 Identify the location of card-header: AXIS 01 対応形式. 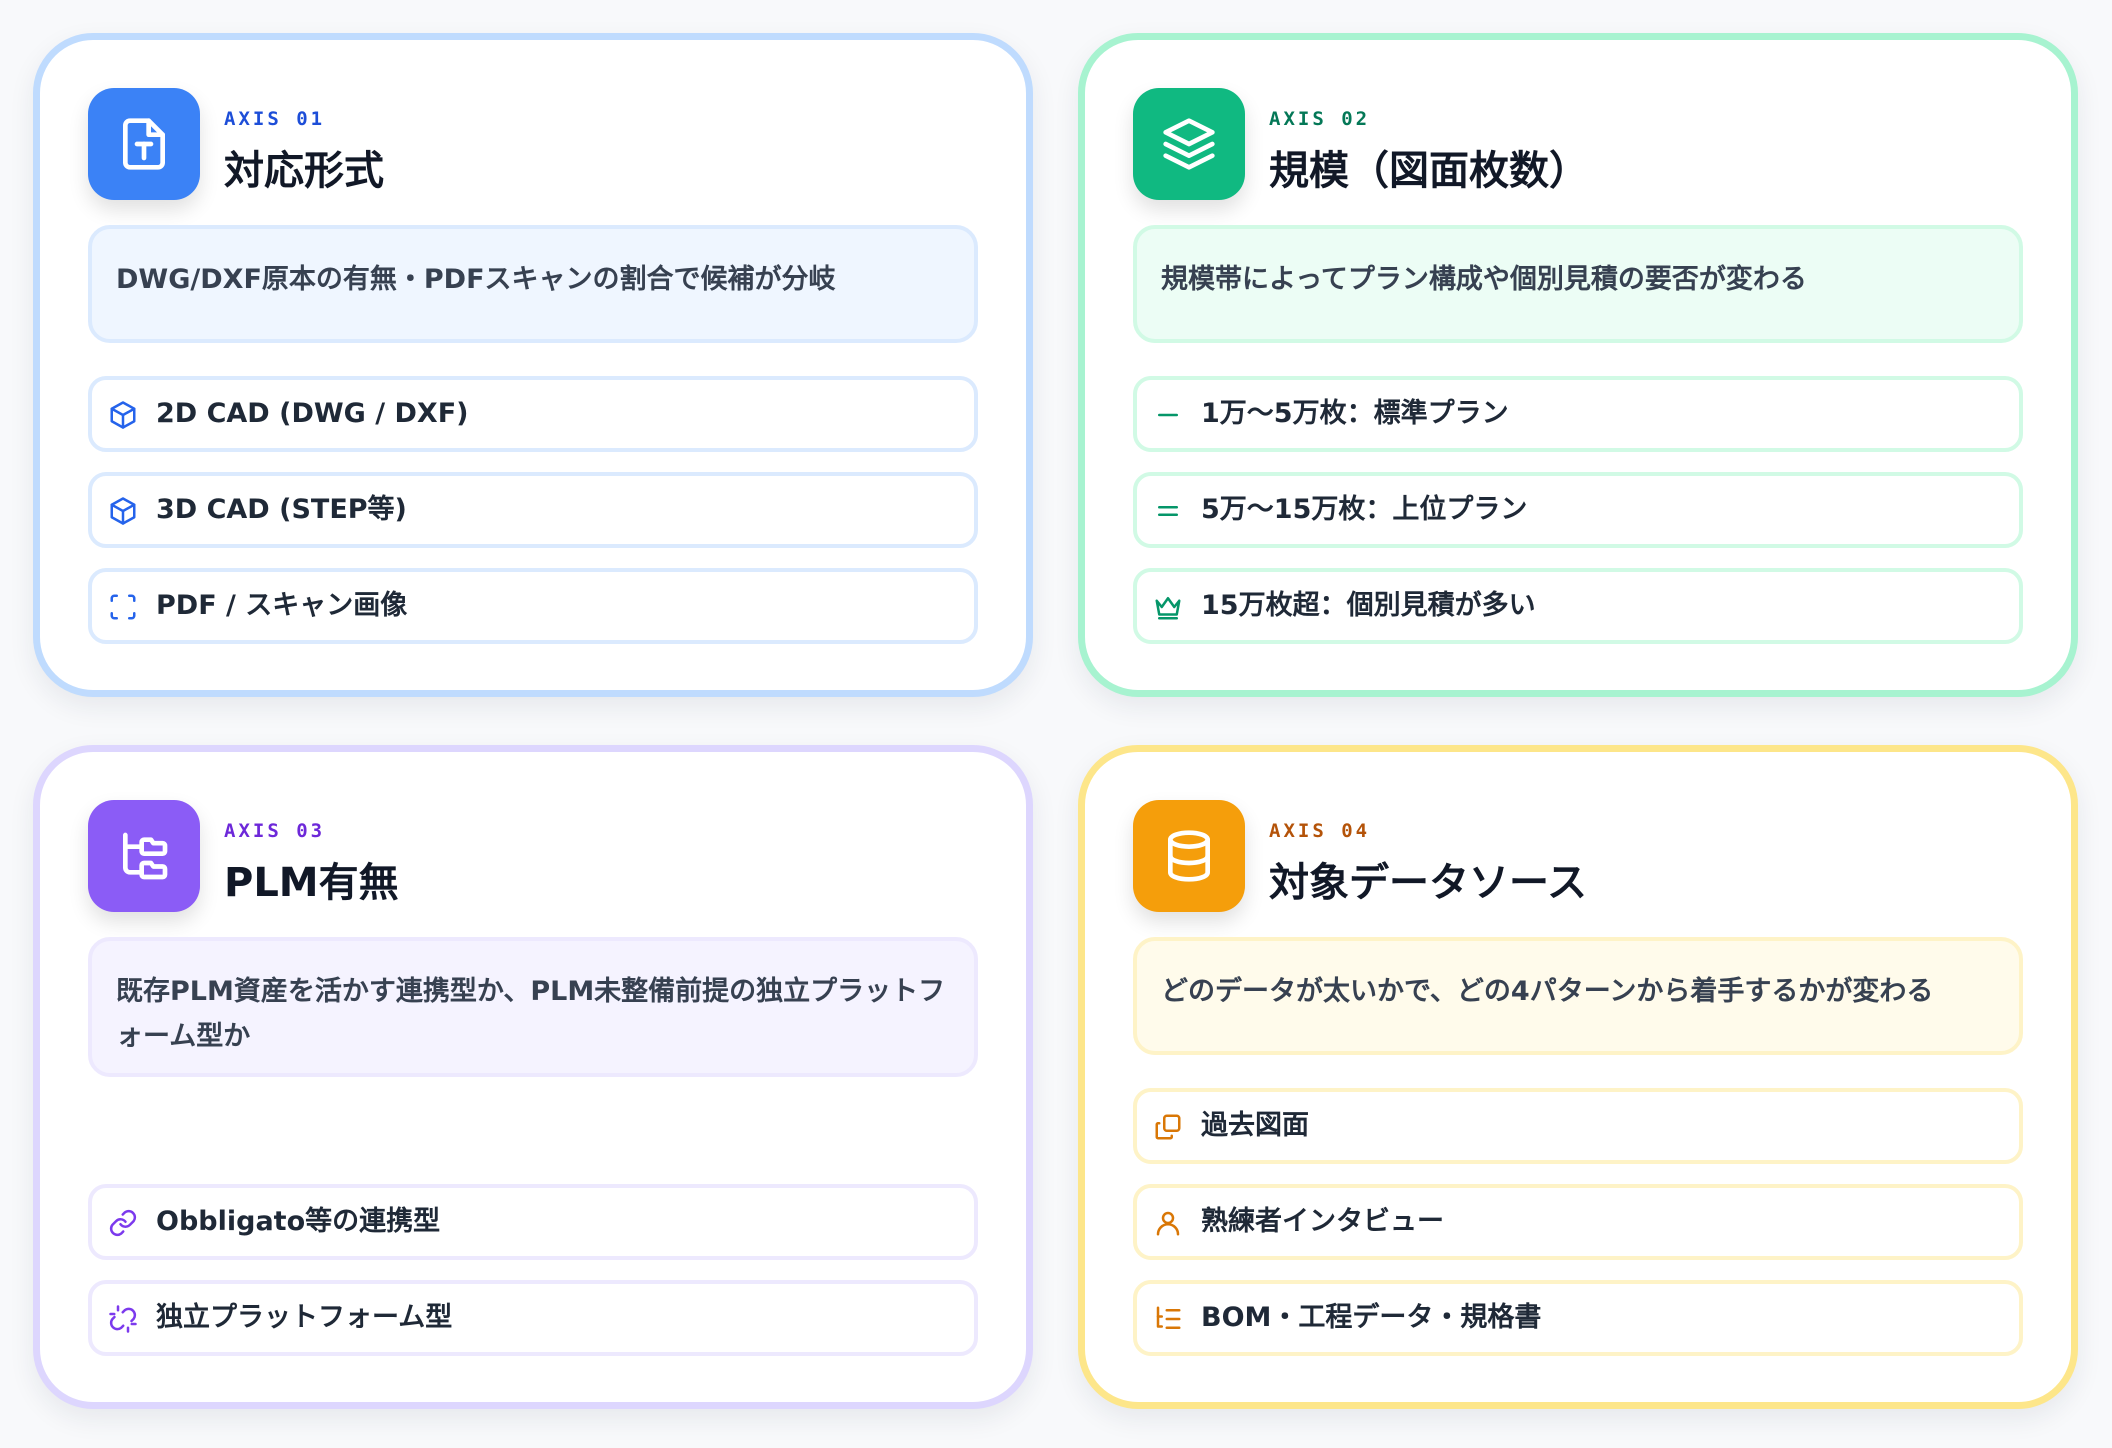
(533, 144).